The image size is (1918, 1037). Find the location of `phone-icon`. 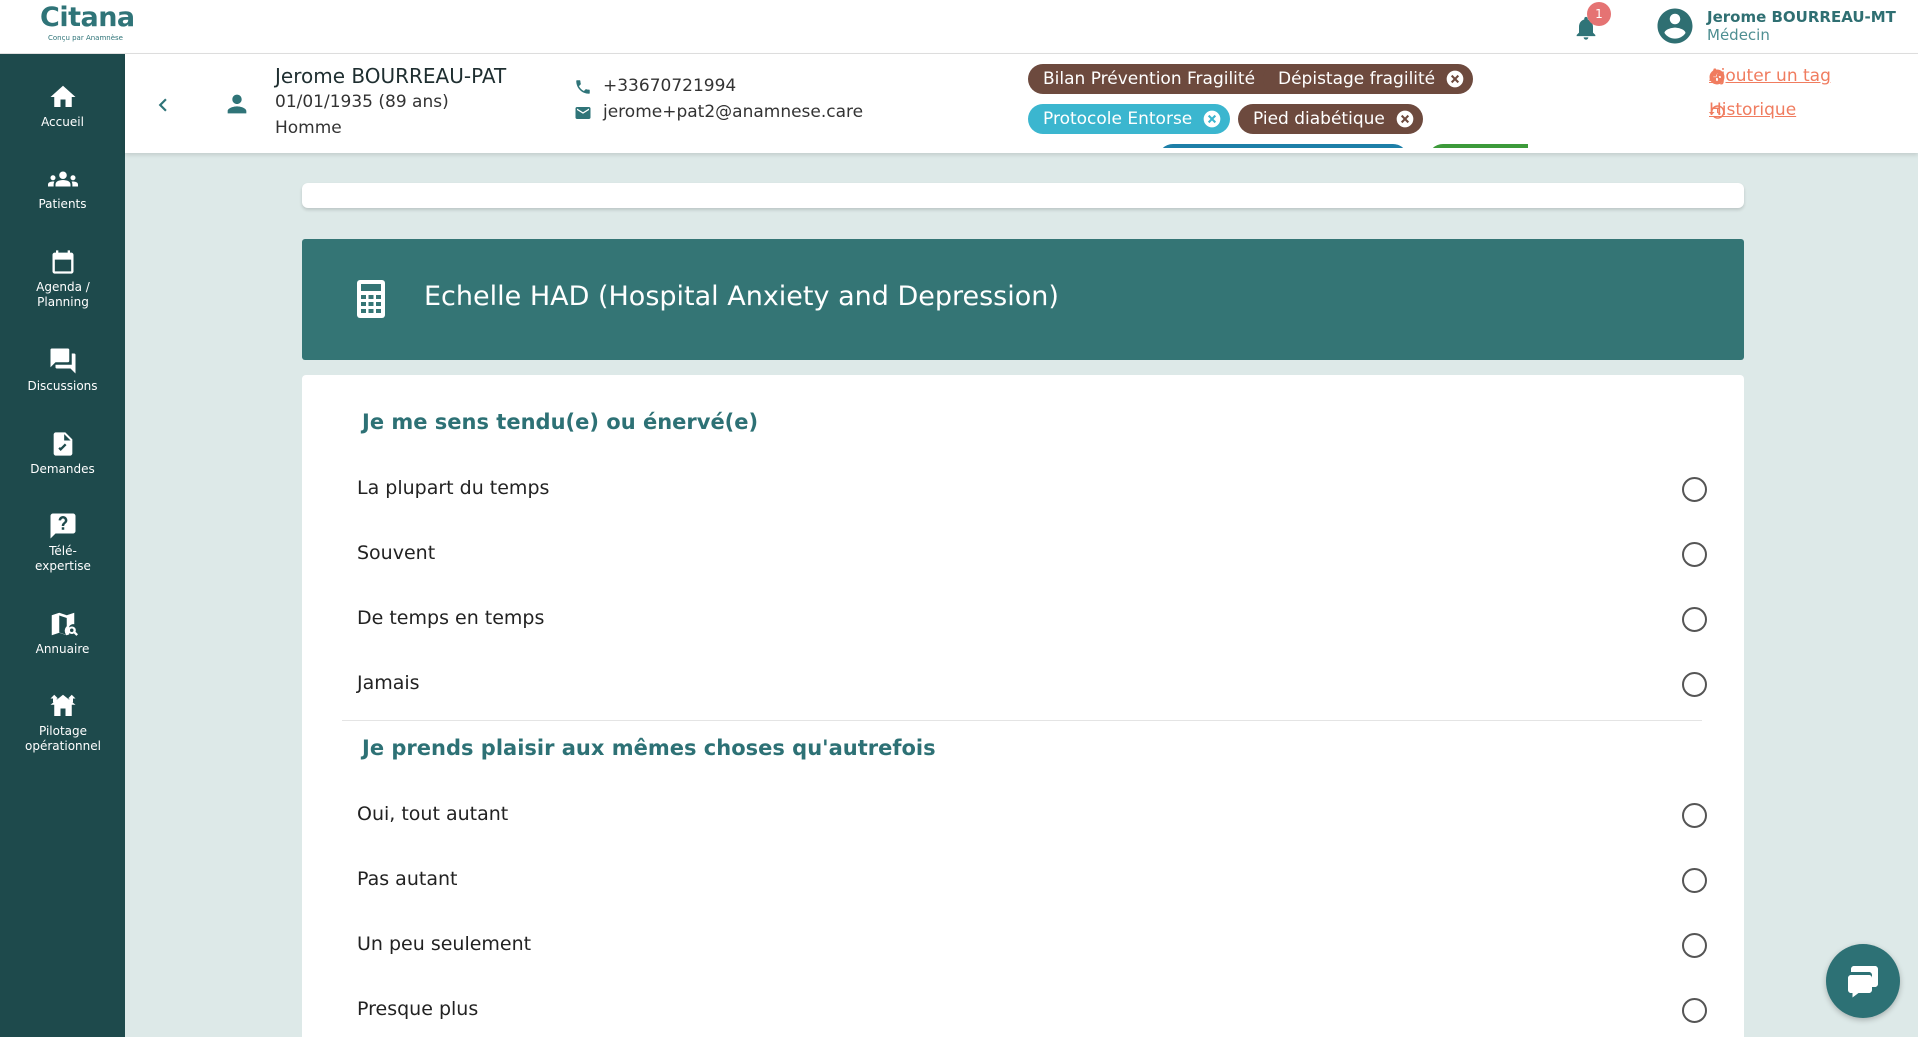

phone-icon is located at coordinates (583, 87).